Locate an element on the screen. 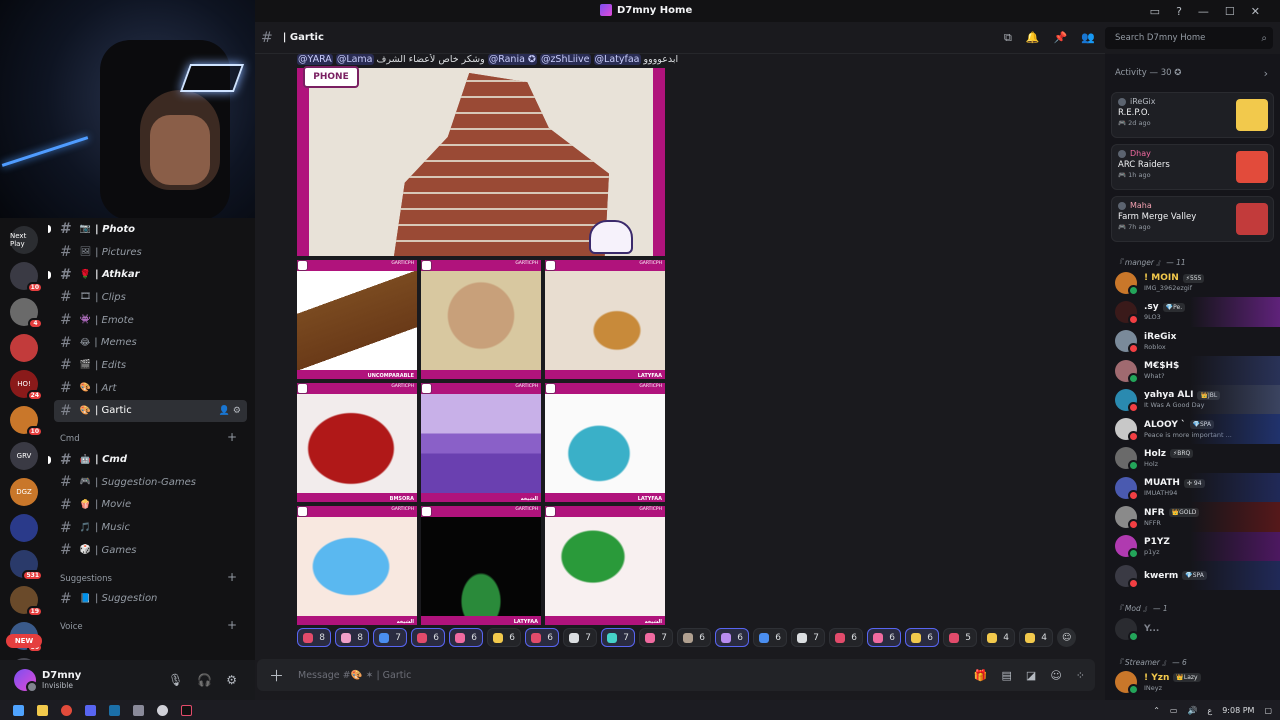  mention: @Lama is located at coordinates (354, 59).